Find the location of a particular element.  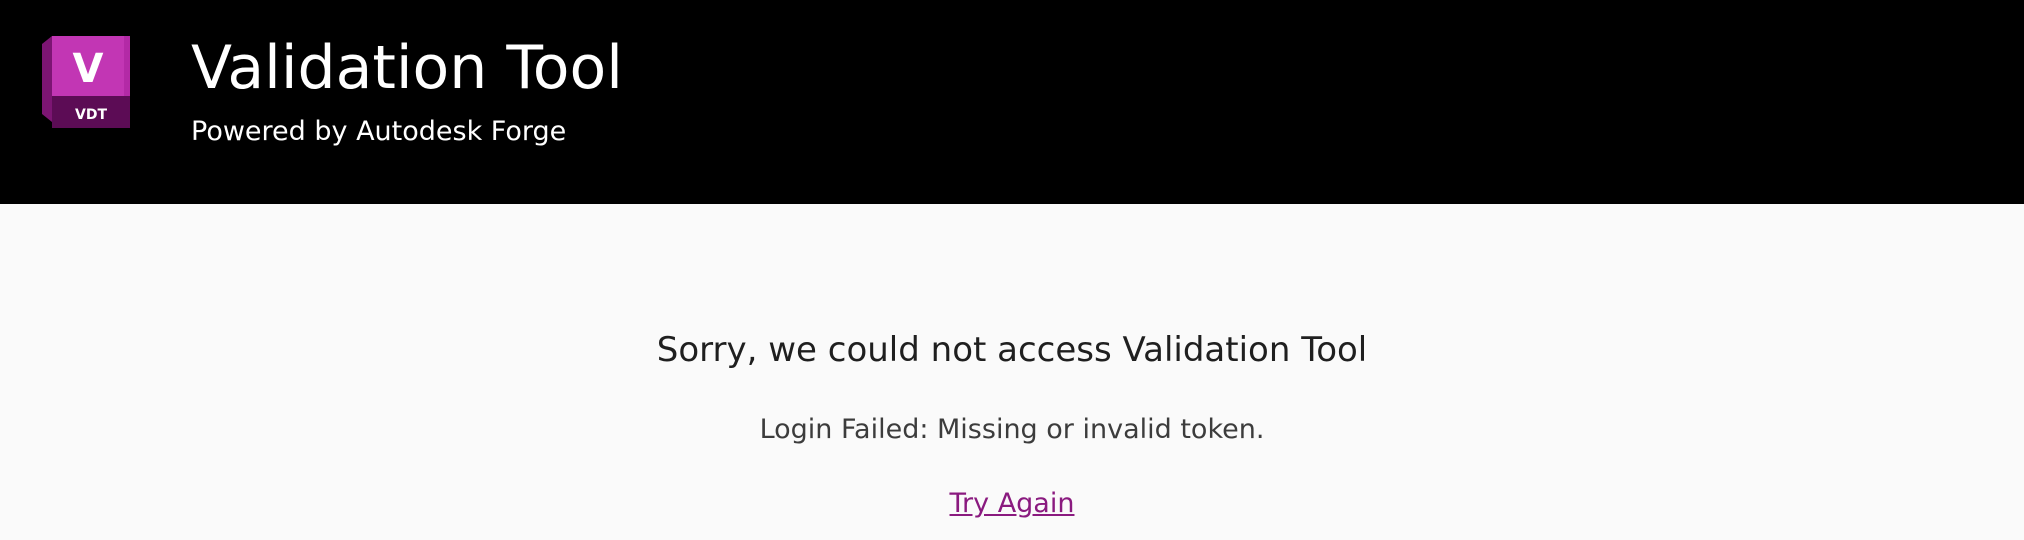

logo-badge-text: VDT is located at coordinates (91, 115).